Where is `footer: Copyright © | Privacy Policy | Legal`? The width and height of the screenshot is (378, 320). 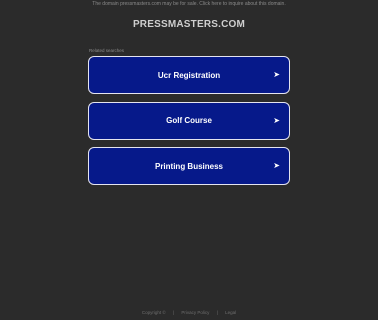
footer: Copyright © | Privacy Policy | Legal is located at coordinates (189, 312).